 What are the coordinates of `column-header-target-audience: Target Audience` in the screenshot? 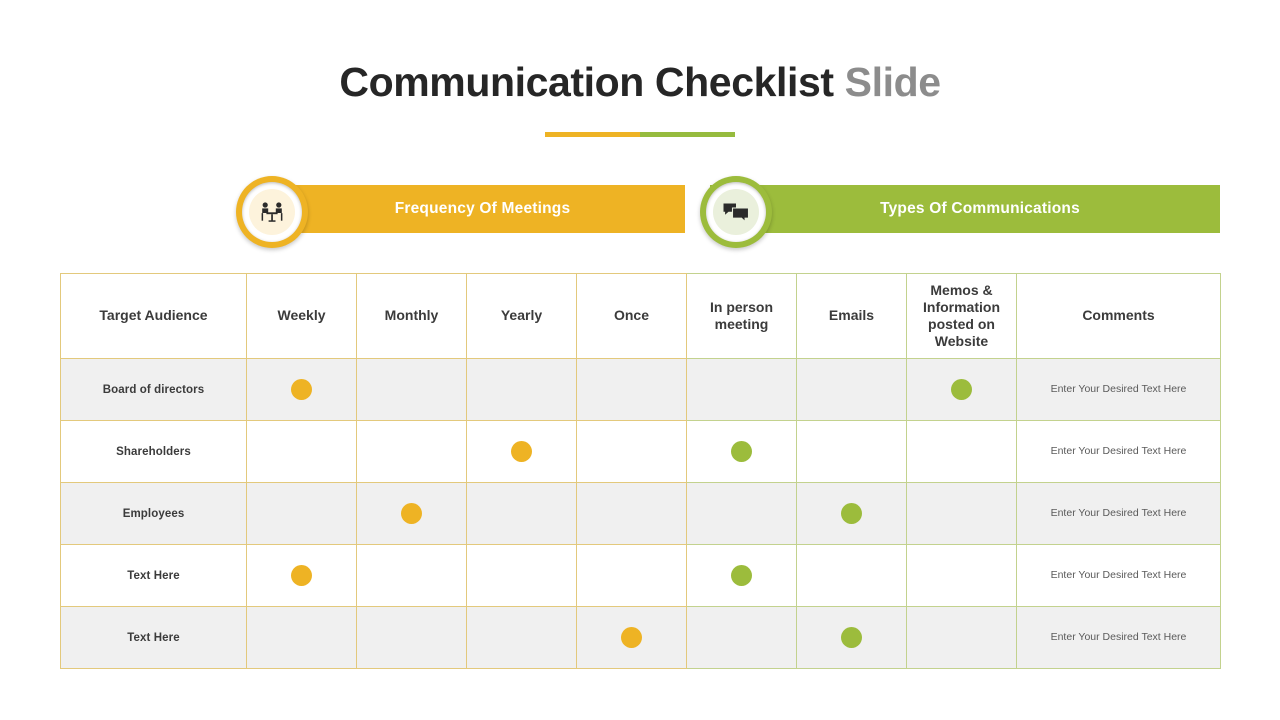 It's located at (153, 316).